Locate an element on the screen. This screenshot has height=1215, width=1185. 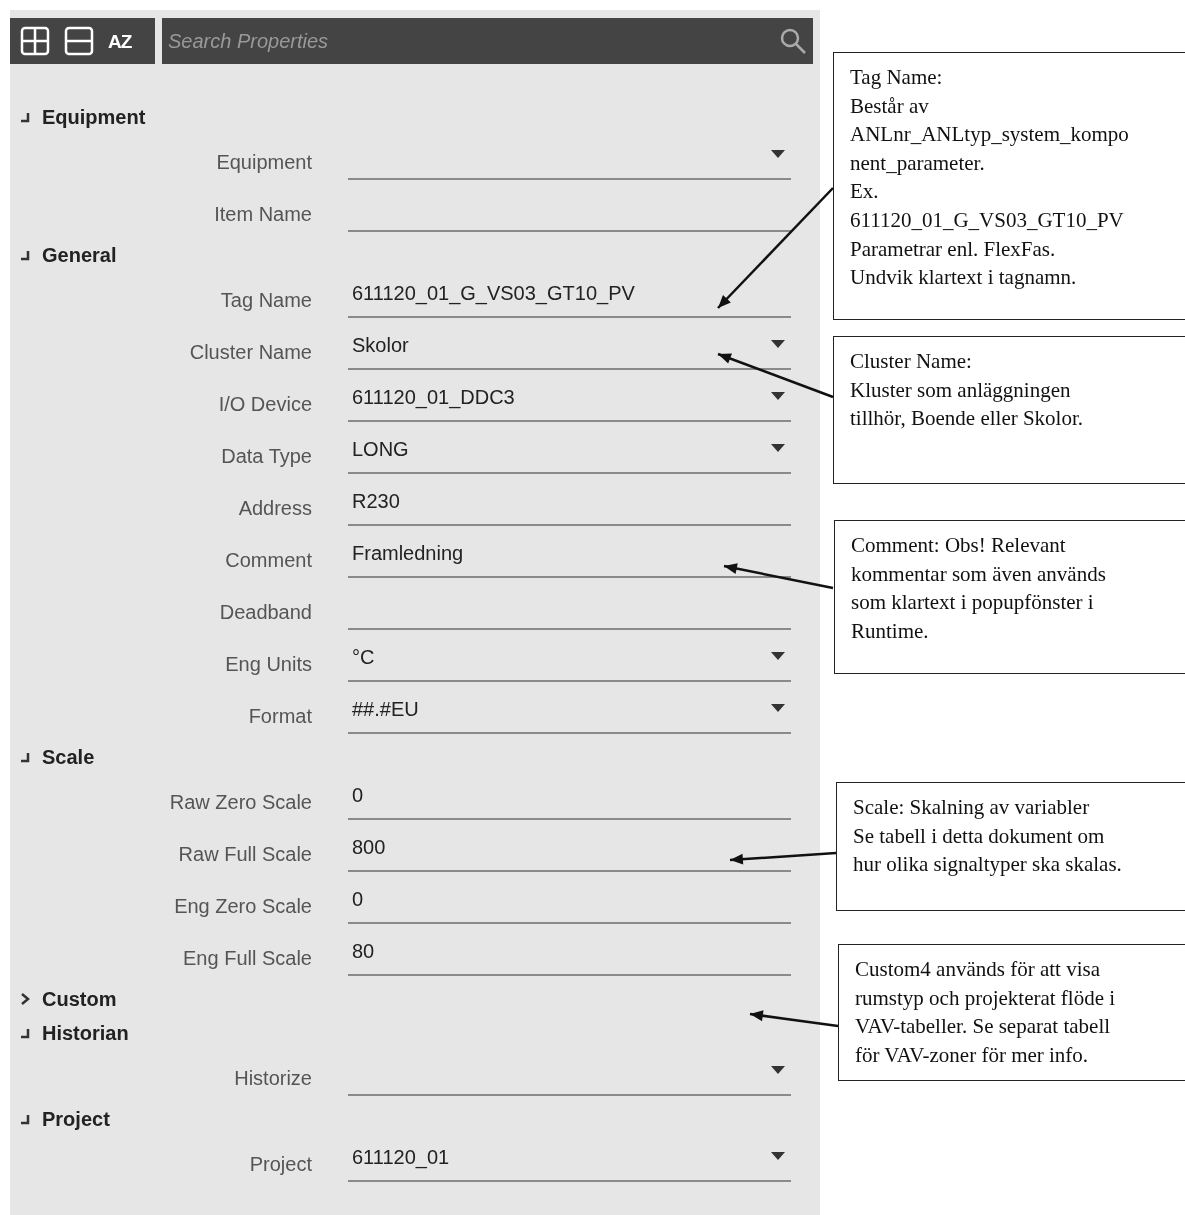
property-label: I/O Device is located at coordinates (264, 404).